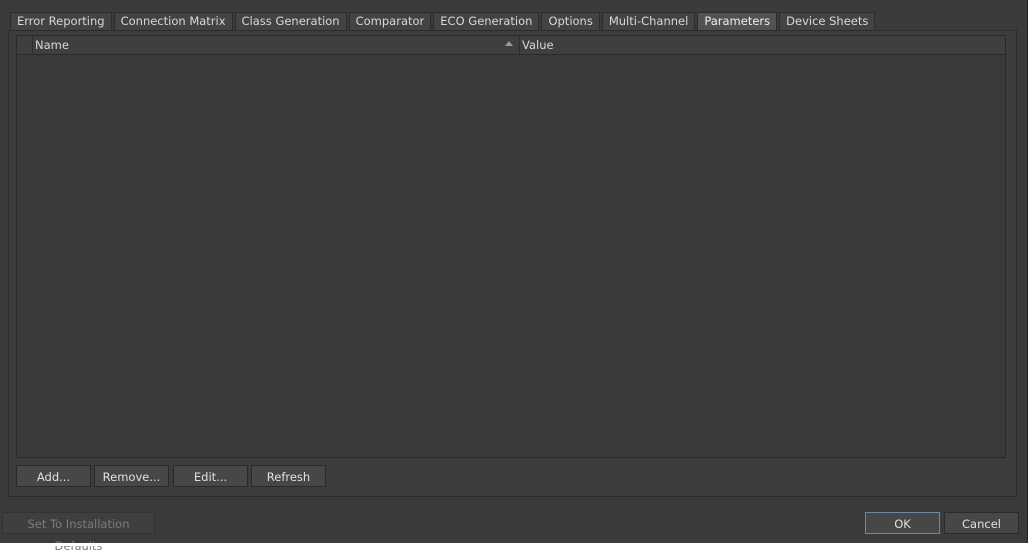 This screenshot has width=1032, height=557. What do you see at coordinates (486, 21) in the screenshot?
I see `tab-eco-generation: ECO Generation` at bounding box center [486, 21].